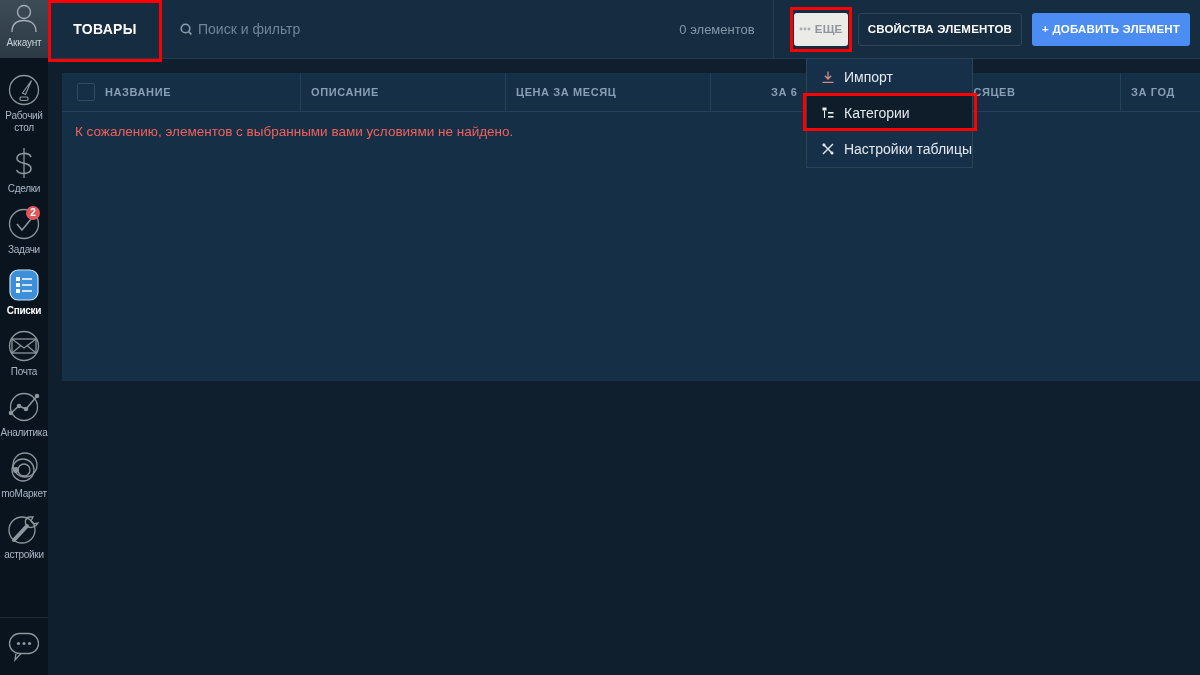 Image resolution: width=1200 pixels, height=675 pixels. I want to click on dots-icon, so click(804, 29).